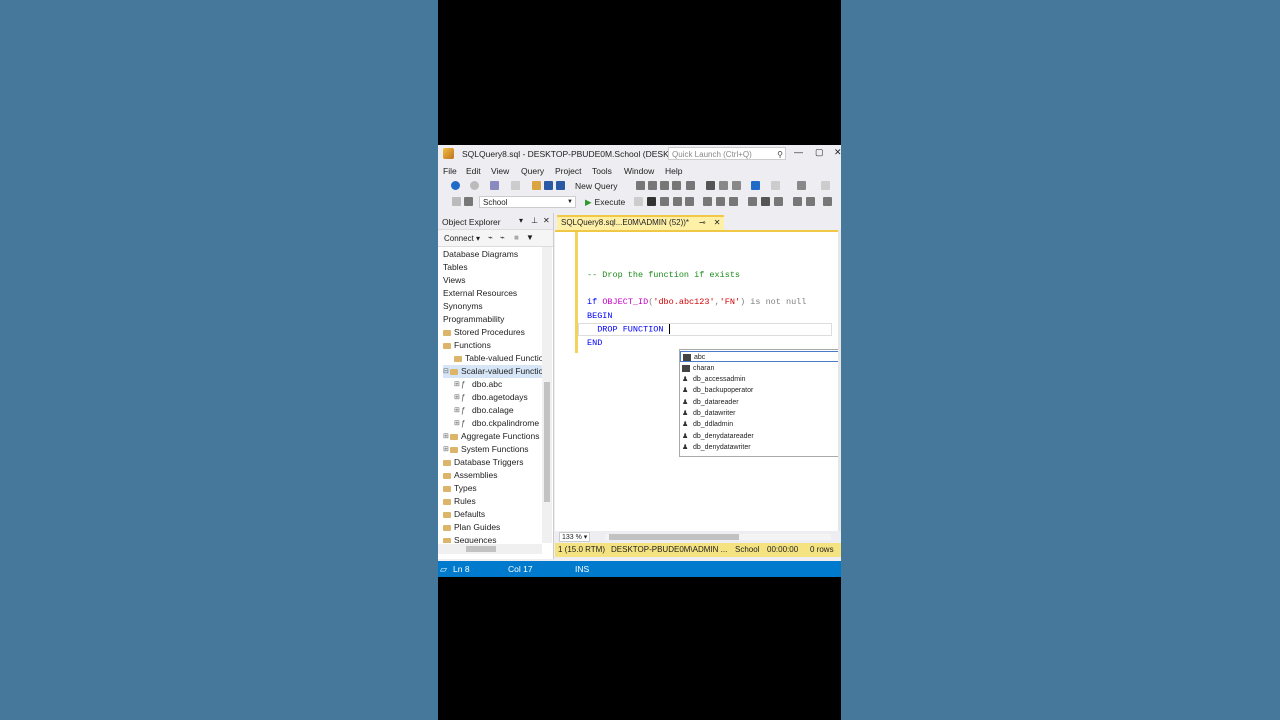 The width and height of the screenshot is (1280, 720). I want to click on tree-node-function: ⊞ƒ dbo.abc, so click(478, 384).